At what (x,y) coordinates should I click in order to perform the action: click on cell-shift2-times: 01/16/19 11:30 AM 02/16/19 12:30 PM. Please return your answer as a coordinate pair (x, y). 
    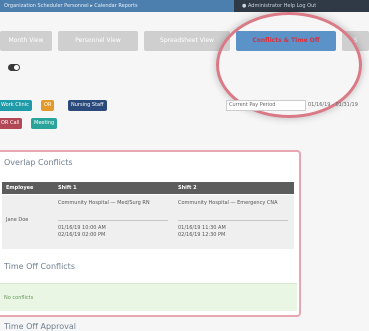
    Looking at the image, I should click on (202, 231).